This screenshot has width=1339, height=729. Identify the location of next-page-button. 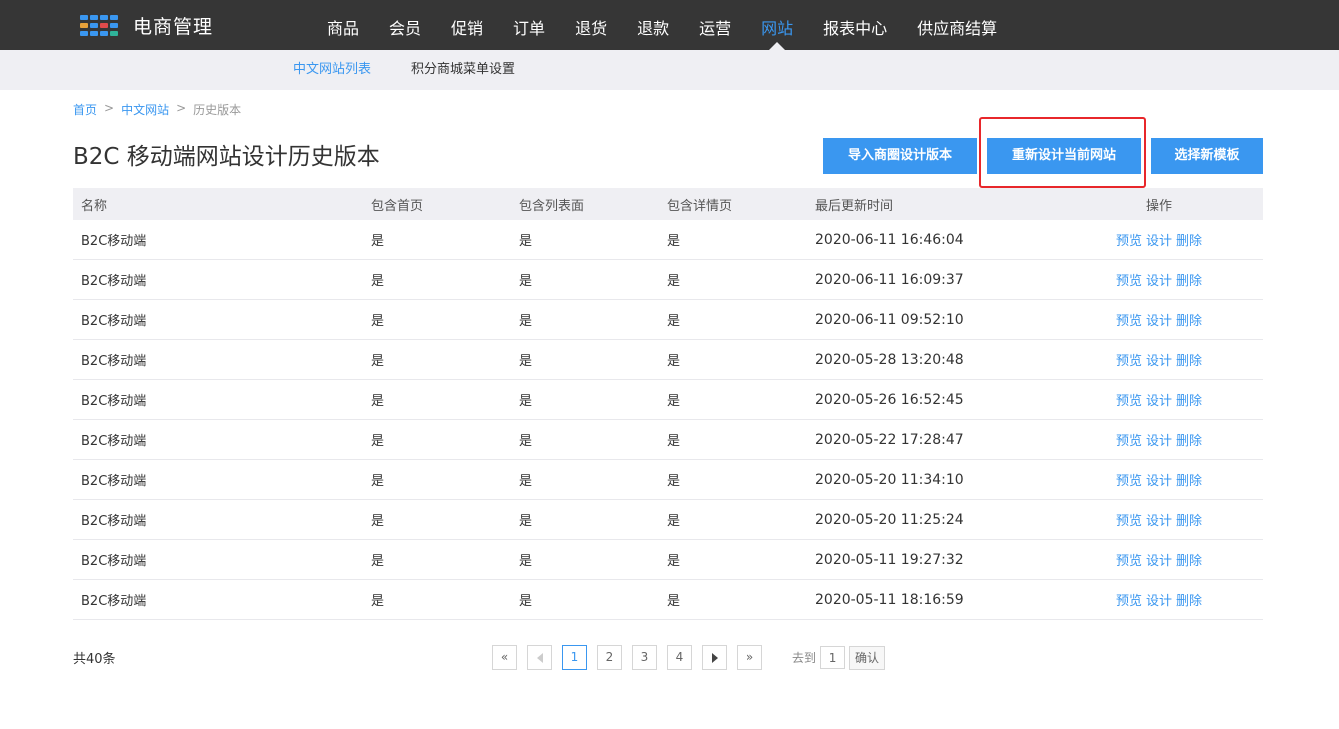
(714, 657).